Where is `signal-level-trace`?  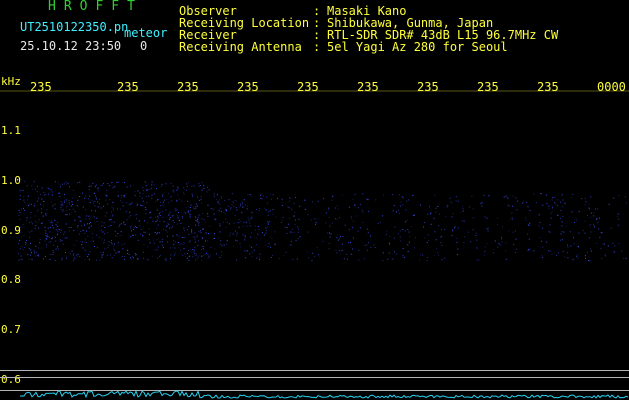 signal-level-trace is located at coordinates (324, 394).